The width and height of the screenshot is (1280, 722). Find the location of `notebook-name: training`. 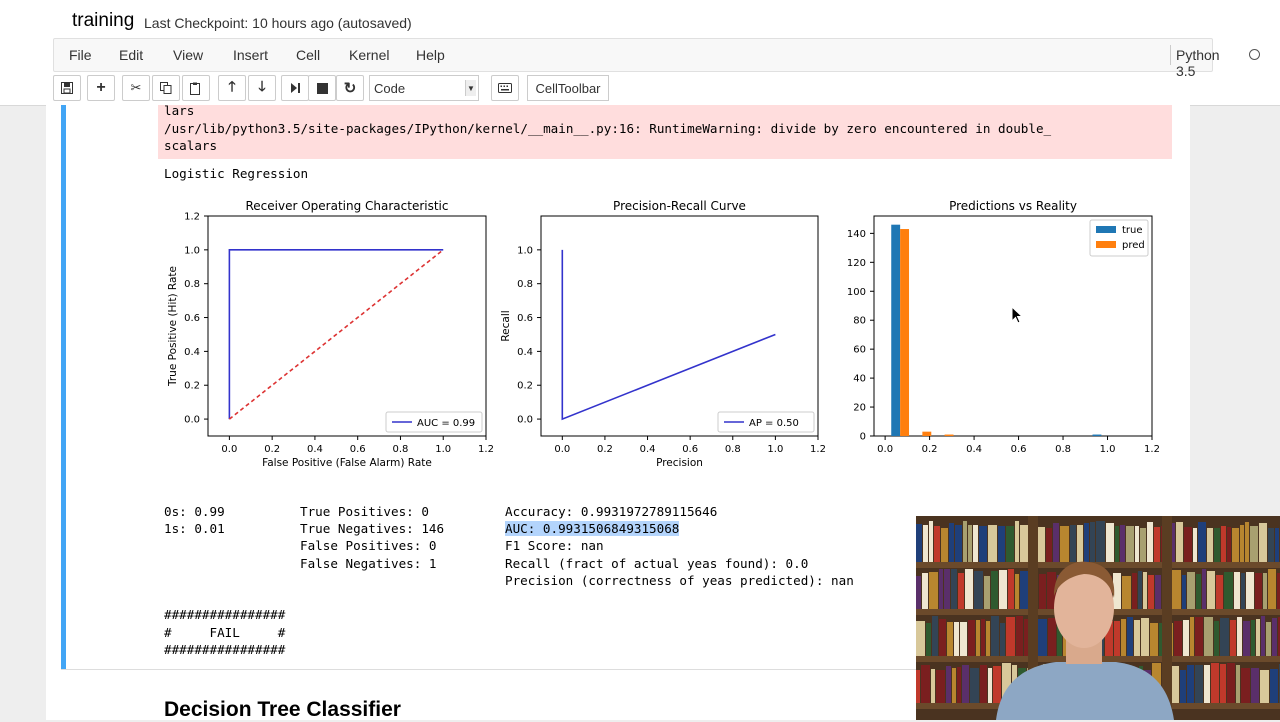

notebook-name: training is located at coordinates (103, 21).